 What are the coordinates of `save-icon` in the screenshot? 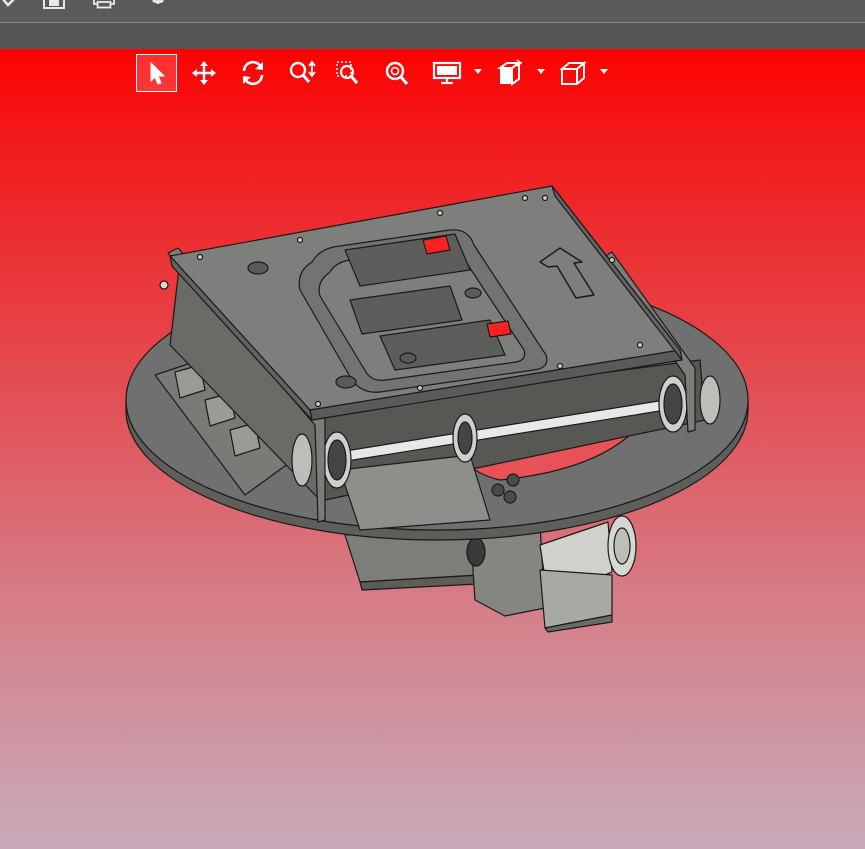 It's located at (54, 5).